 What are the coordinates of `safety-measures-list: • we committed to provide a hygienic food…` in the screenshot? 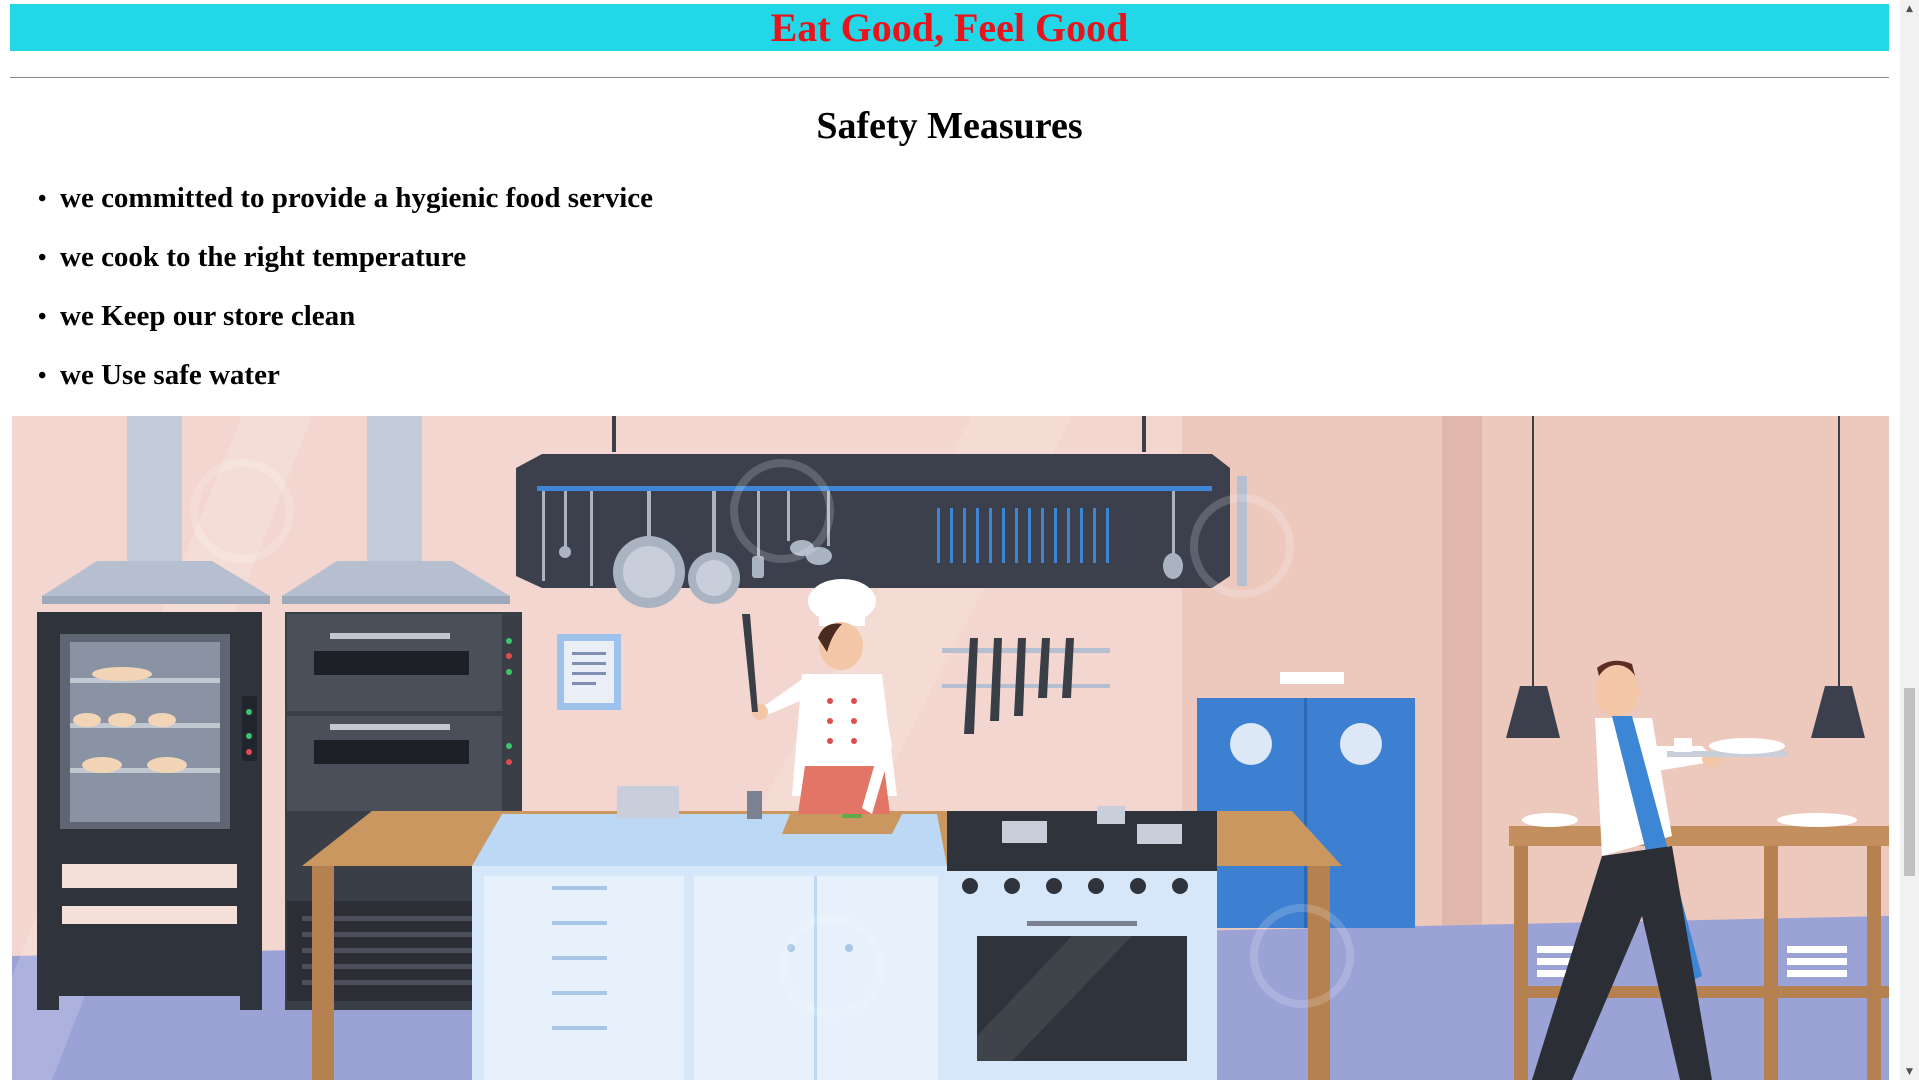 It's located at (346, 292).